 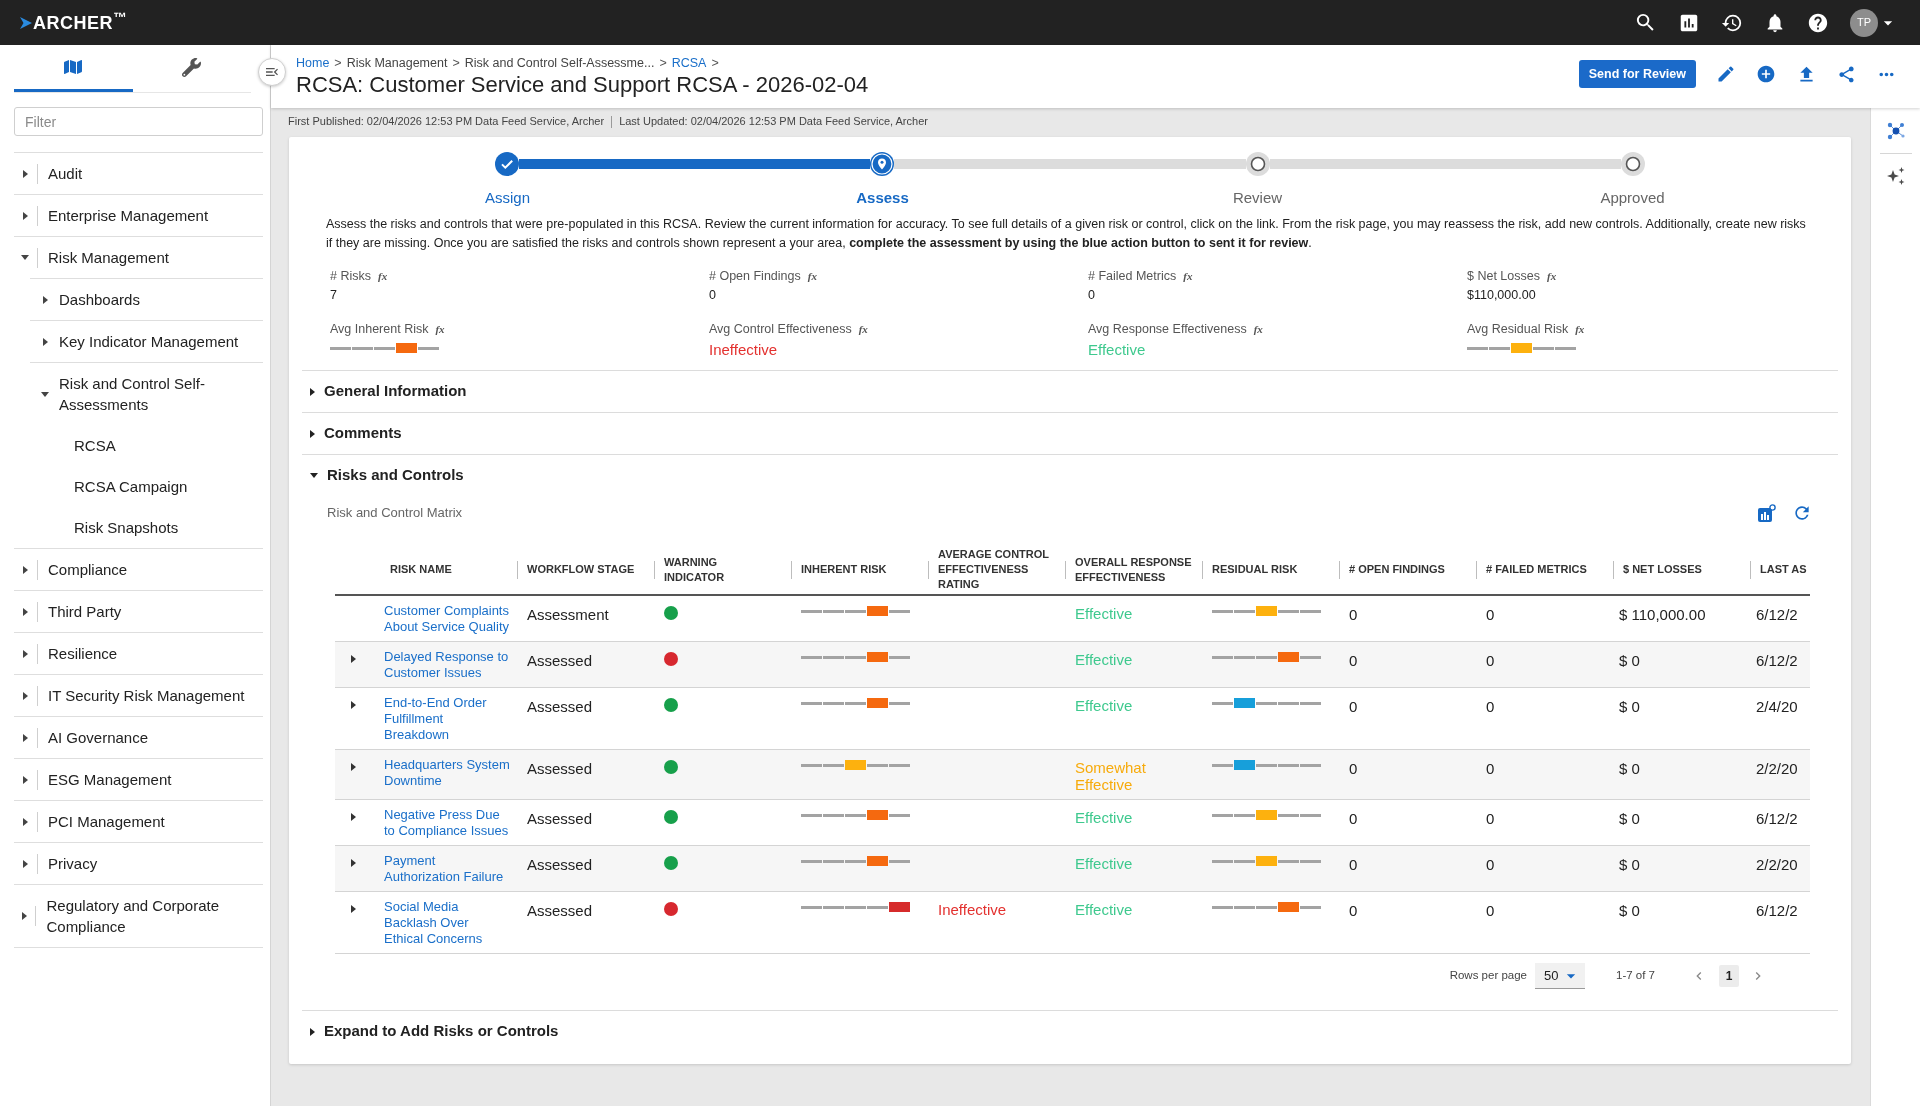 I want to click on breadcrumb-link: RCSA, so click(x=689, y=63).